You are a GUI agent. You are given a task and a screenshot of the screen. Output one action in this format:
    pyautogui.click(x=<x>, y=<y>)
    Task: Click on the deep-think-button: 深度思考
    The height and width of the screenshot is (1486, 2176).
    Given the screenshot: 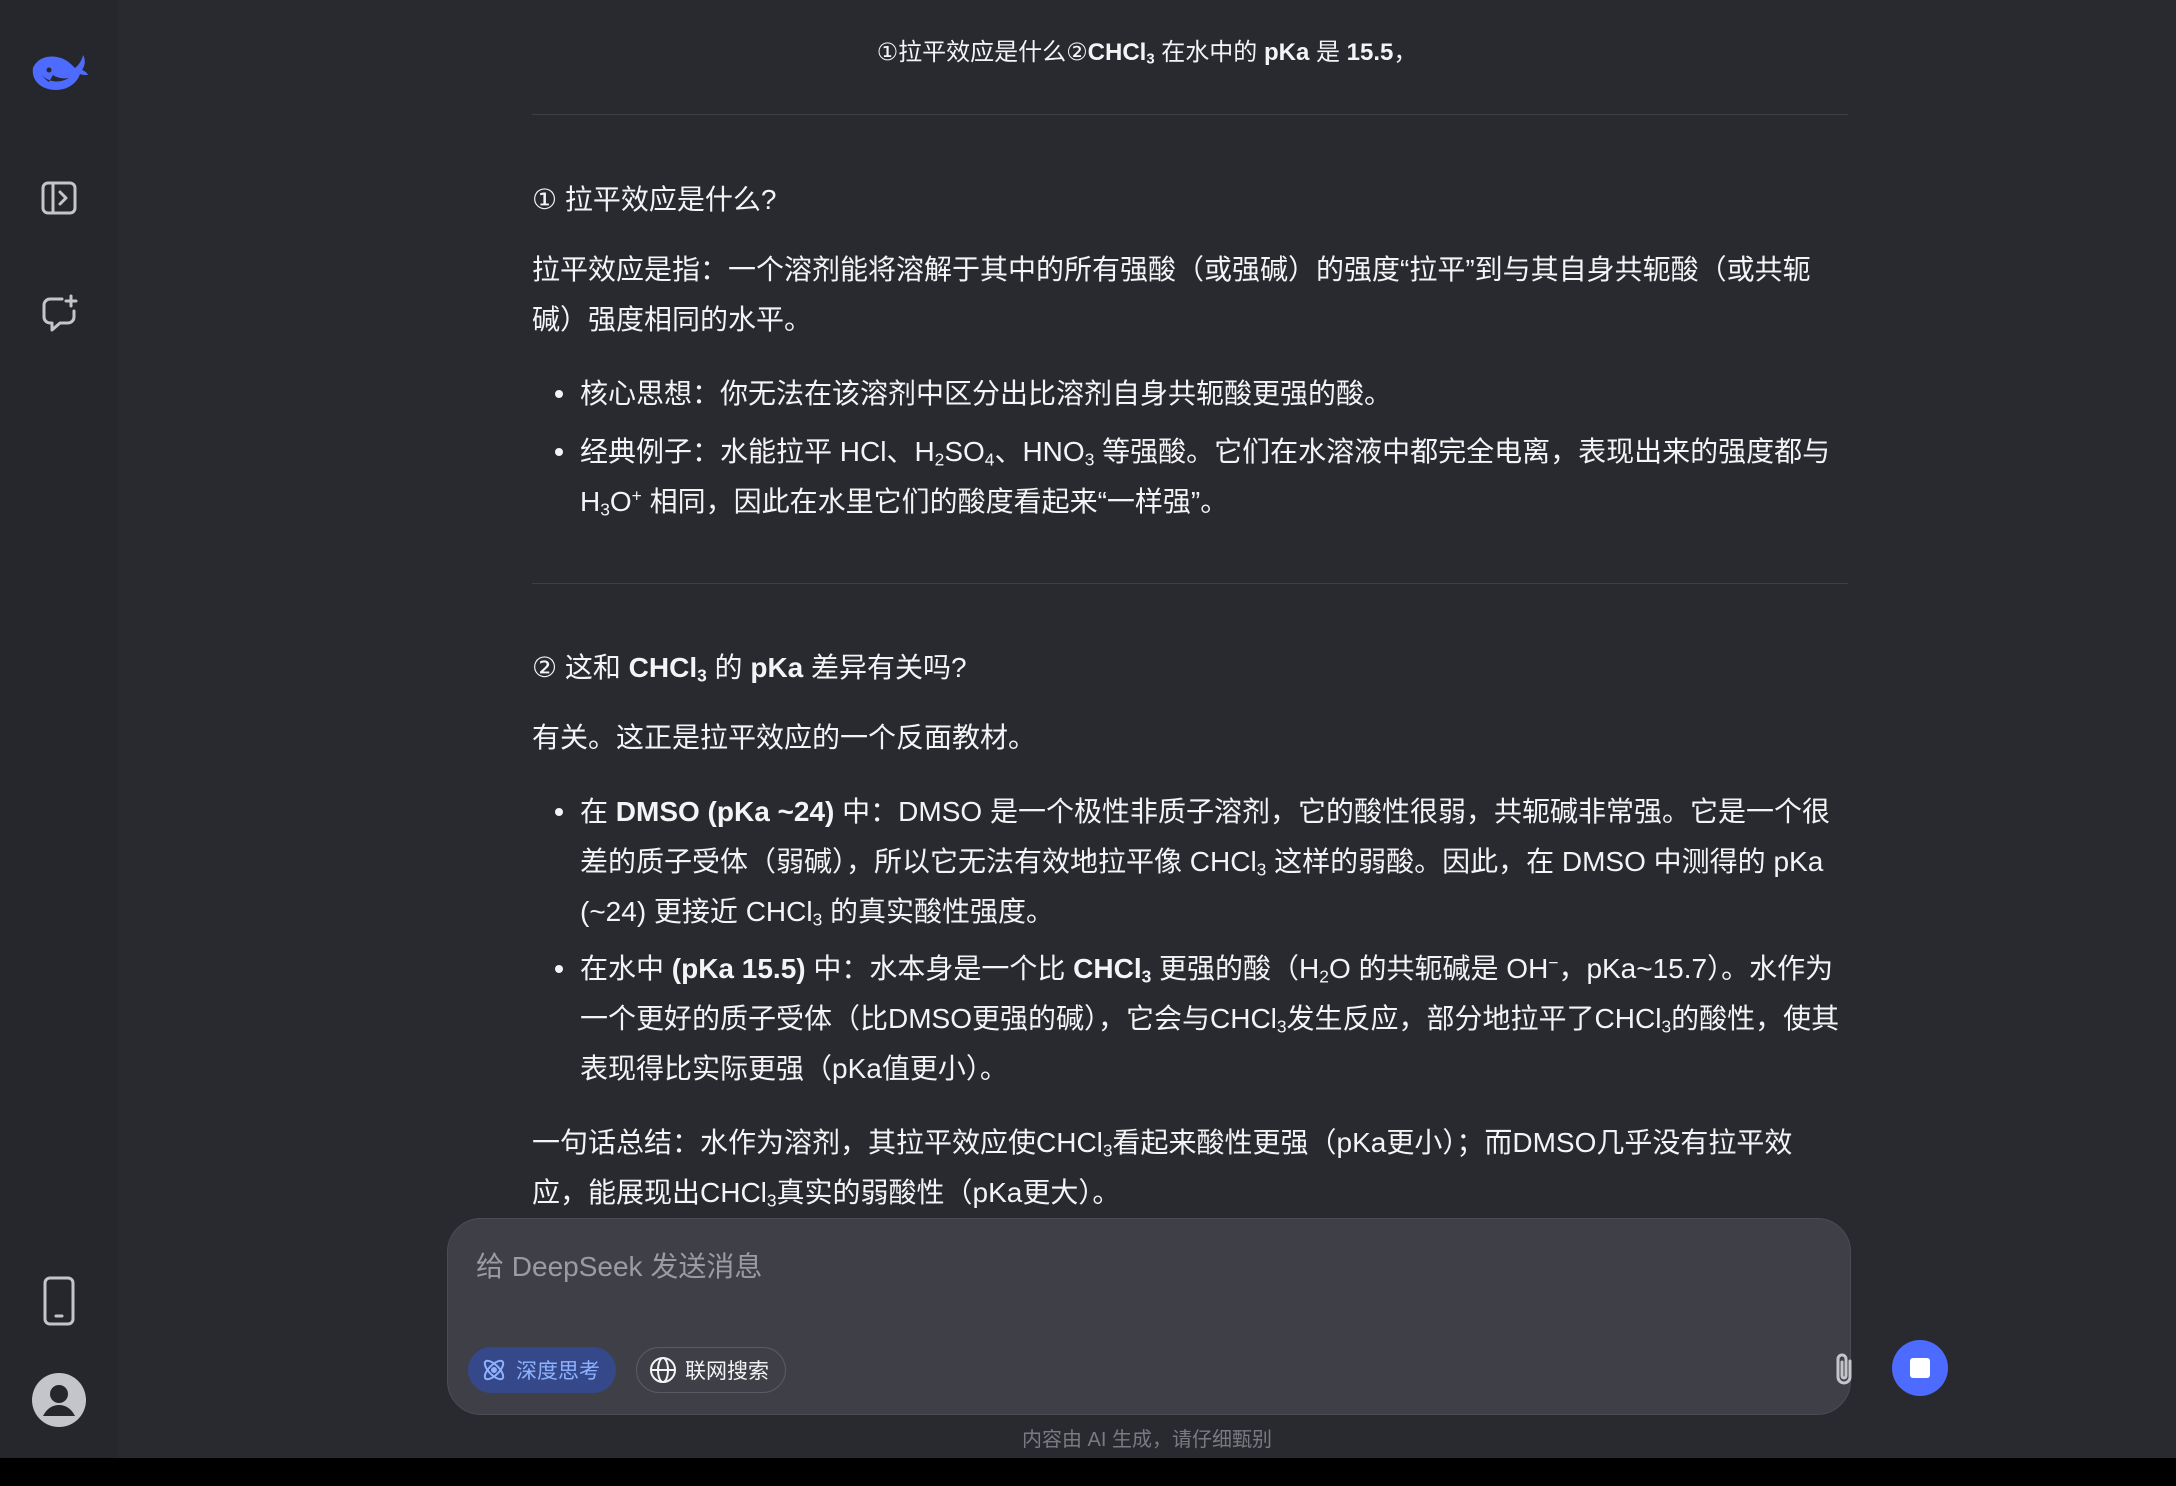 What is the action you would take?
    pyautogui.click(x=542, y=1370)
    